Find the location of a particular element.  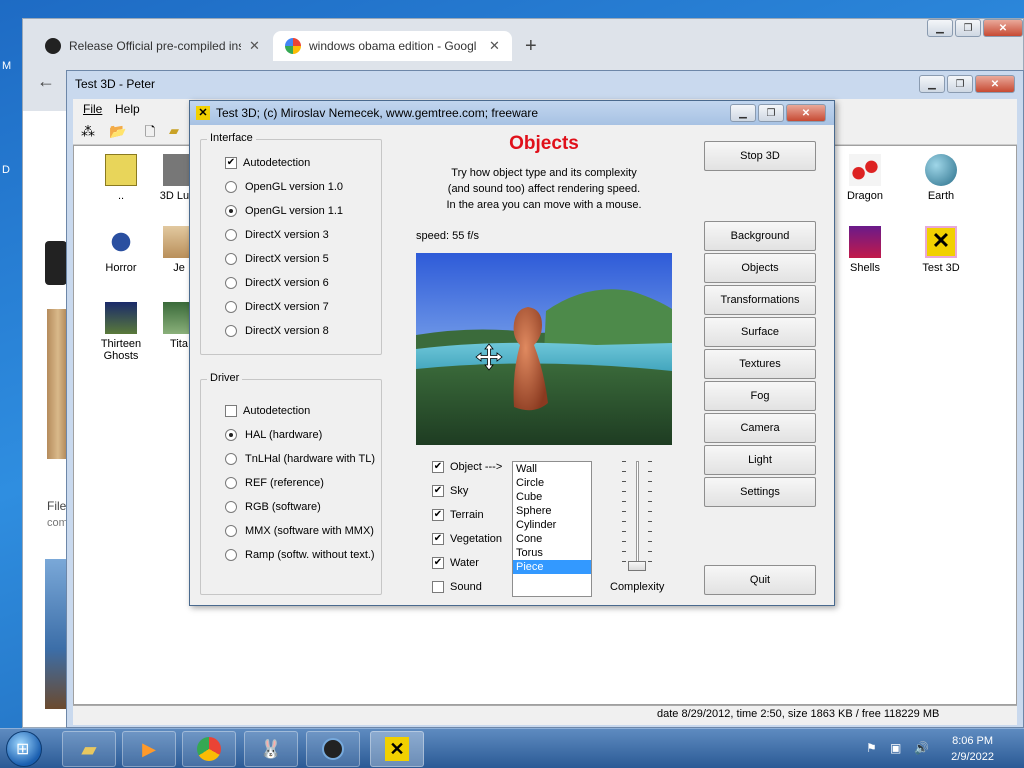

interface-option: DirectX version 5 is located at coordinates (277, 259).